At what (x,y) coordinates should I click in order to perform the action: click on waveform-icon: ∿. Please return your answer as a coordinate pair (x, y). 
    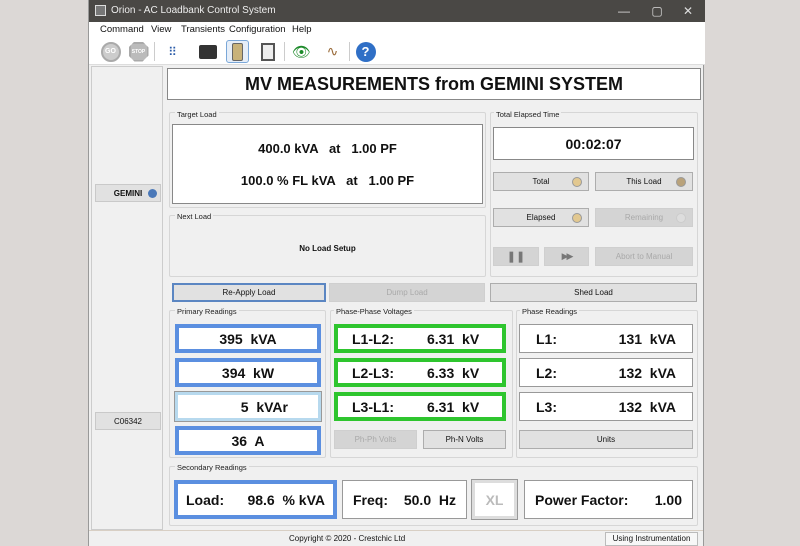
    Looking at the image, I should click on (332, 51).